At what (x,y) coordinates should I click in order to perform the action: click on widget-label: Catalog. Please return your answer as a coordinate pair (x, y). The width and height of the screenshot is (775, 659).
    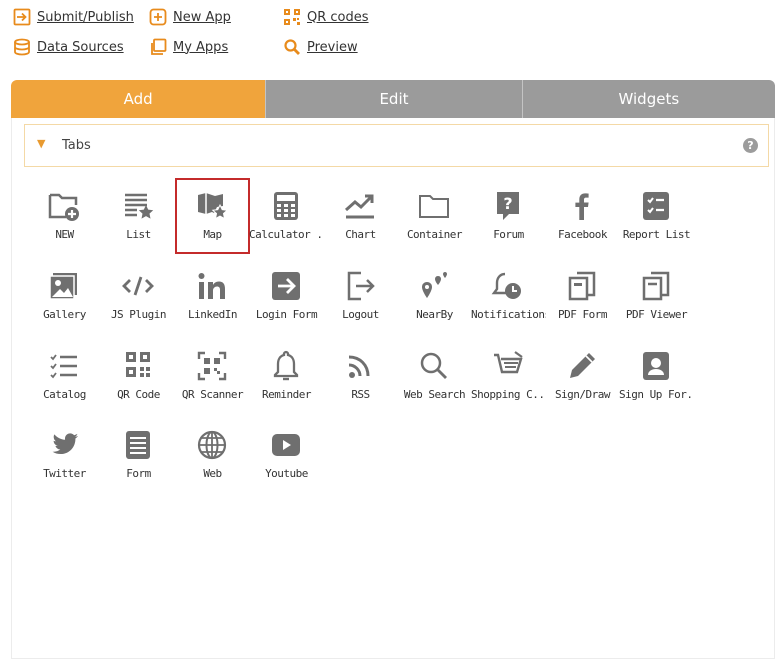
    Looking at the image, I should click on (64, 394).